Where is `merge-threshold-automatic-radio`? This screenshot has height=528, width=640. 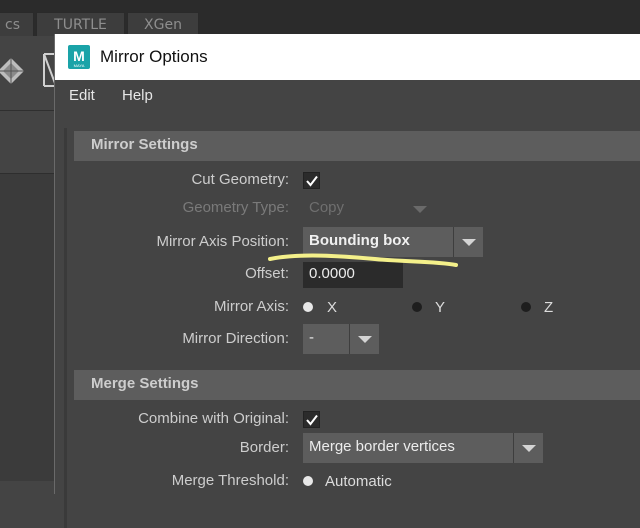 merge-threshold-automatic-radio is located at coordinates (308, 481).